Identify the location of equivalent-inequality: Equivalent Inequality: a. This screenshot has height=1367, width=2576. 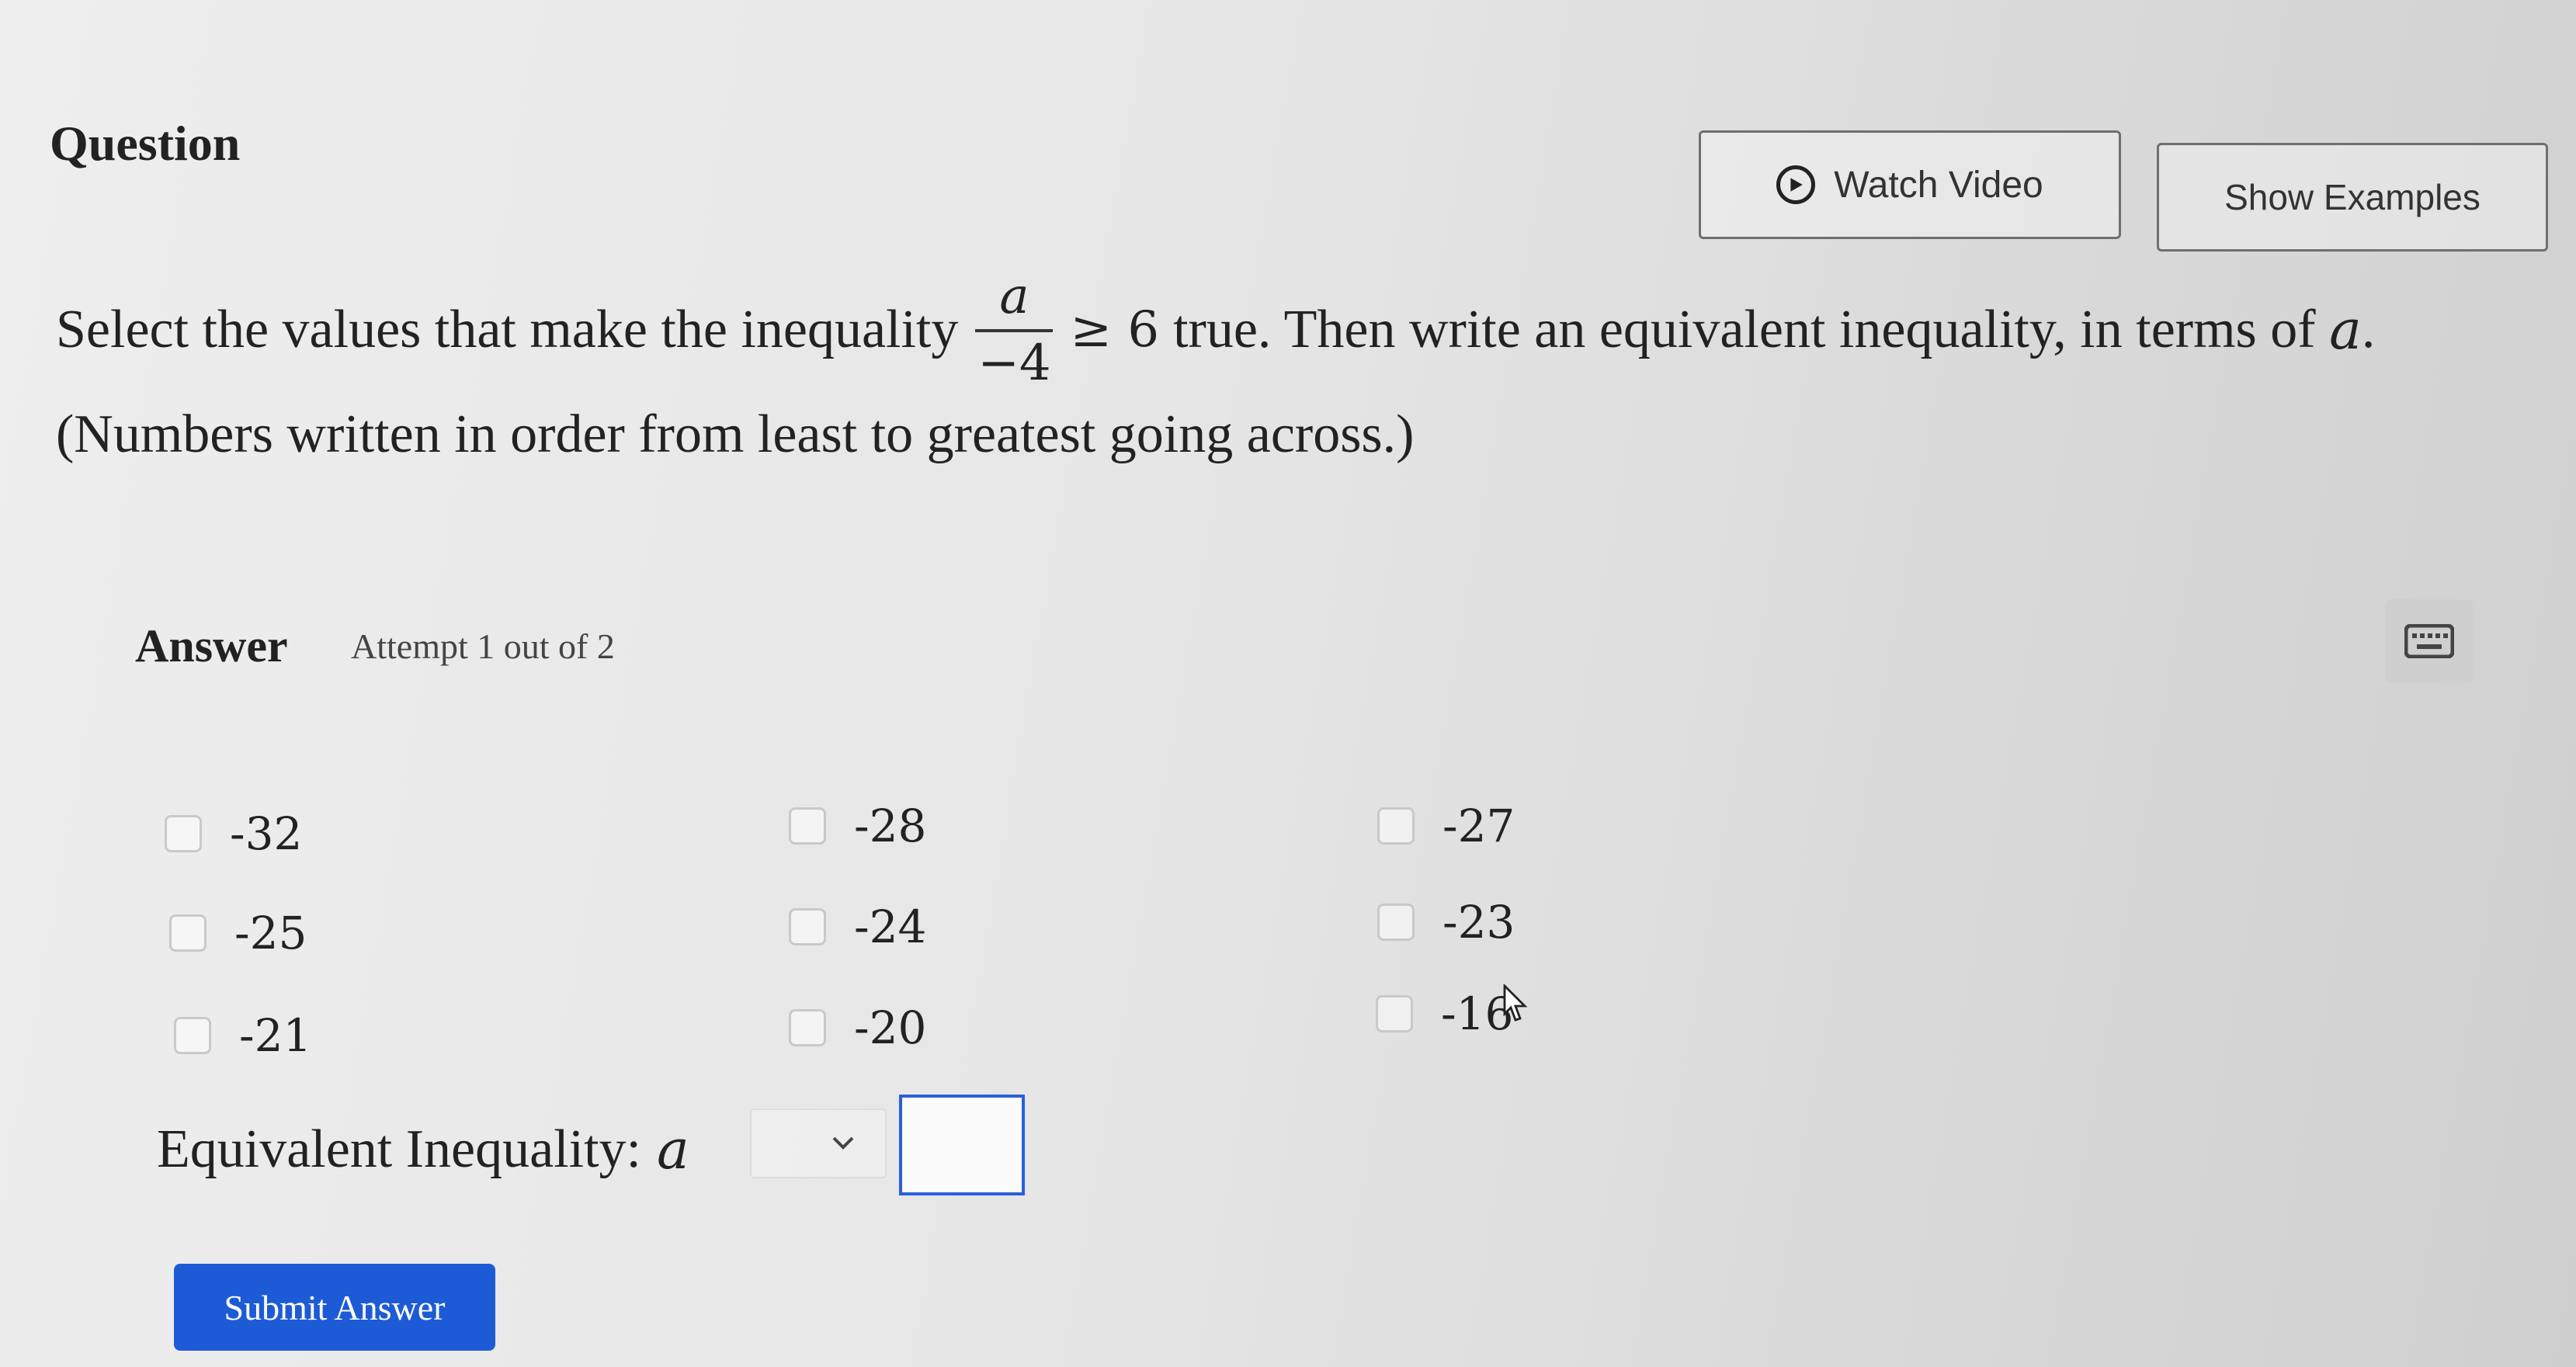
(423, 1149).